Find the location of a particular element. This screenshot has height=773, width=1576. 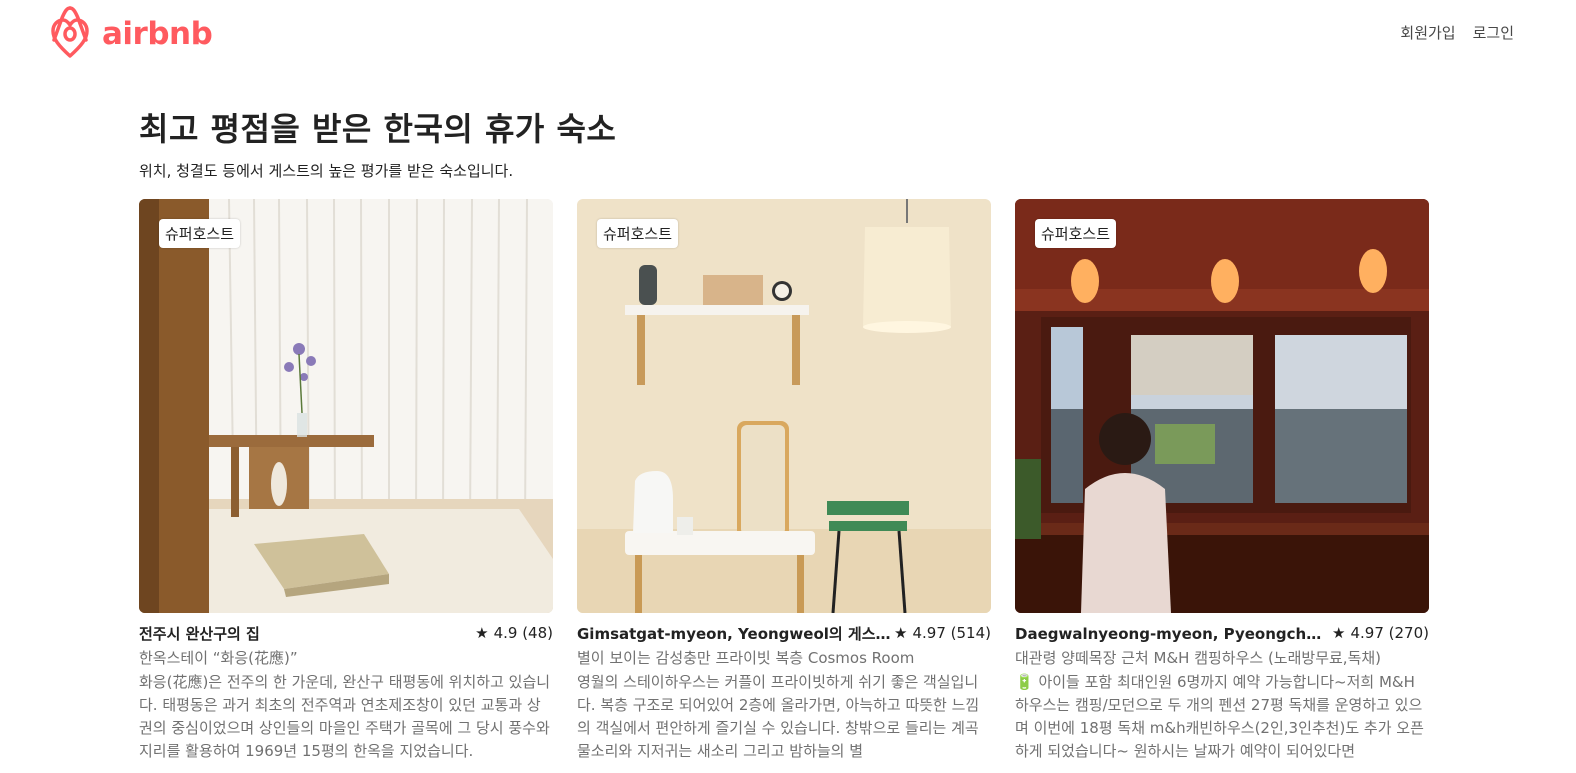

section-subtitle: 위치, 청결도 등에서 게스트의 높은 평가를 받은 숙소입니다. is located at coordinates (326, 171).